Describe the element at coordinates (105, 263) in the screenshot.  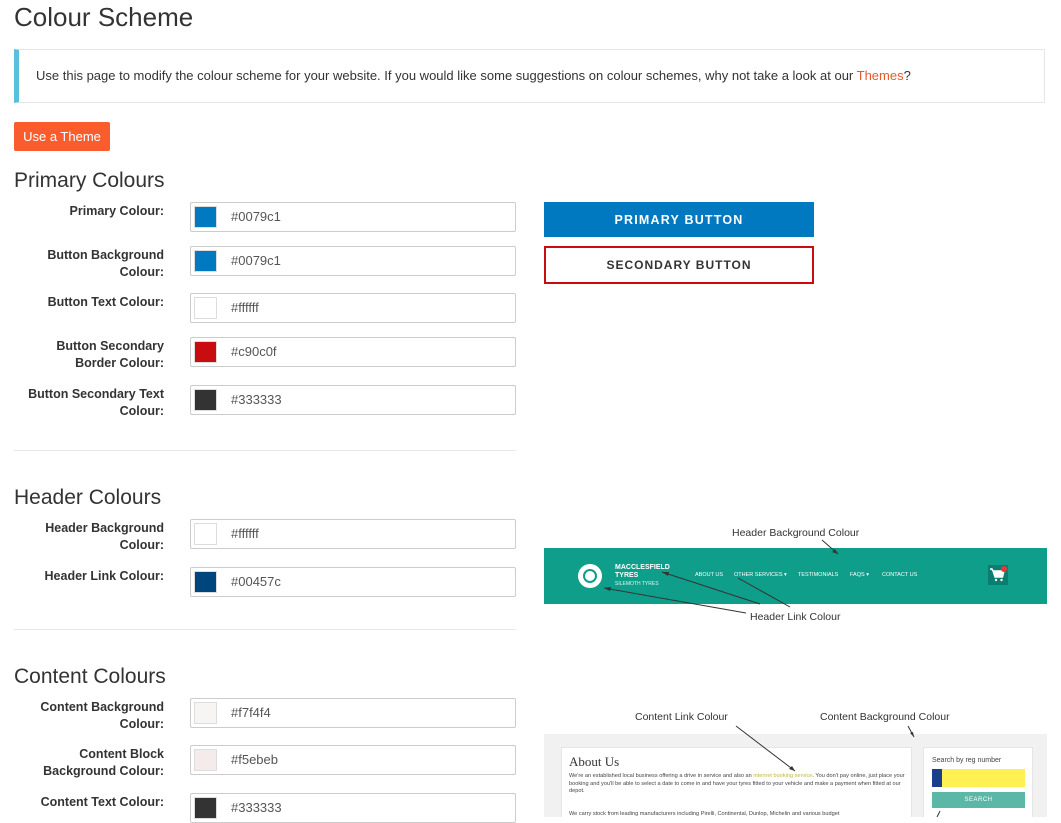
I see `button-background-colour-label: Button Background Colour:` at that location.